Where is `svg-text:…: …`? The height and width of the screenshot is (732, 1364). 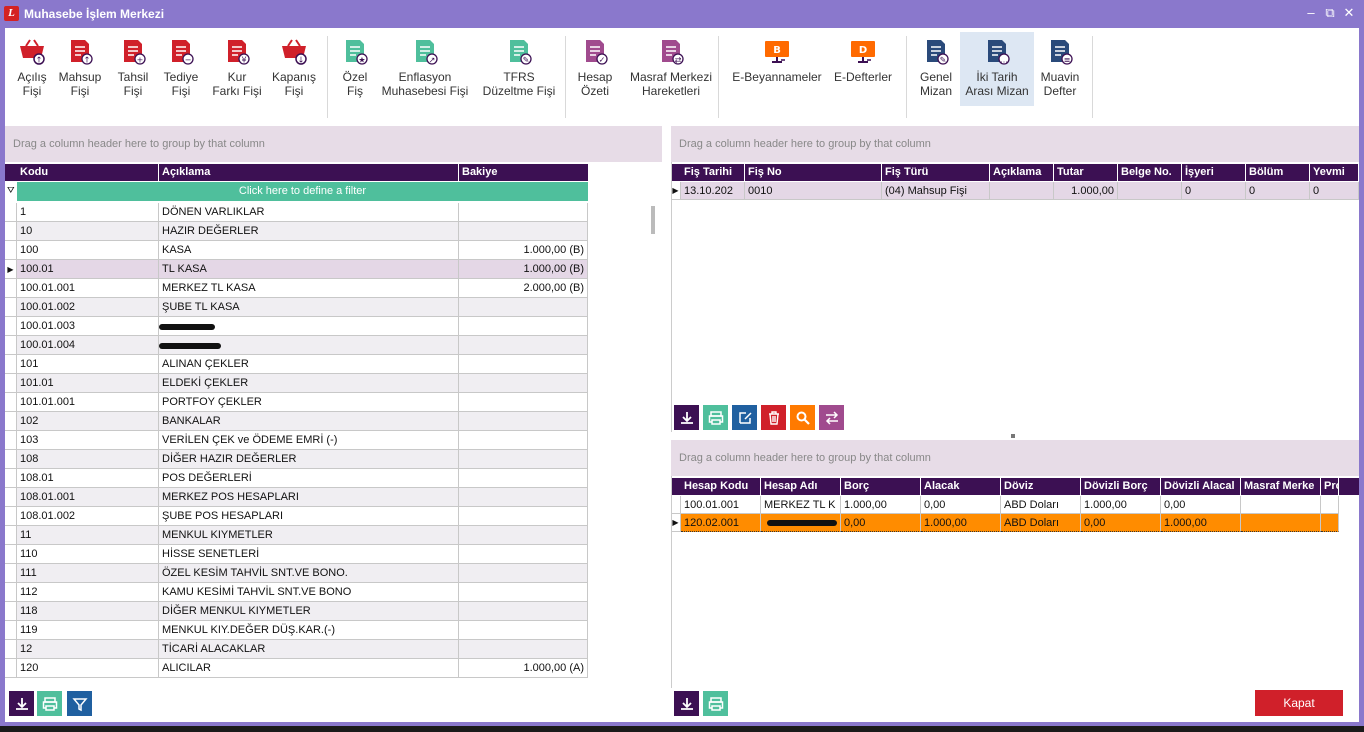 svg-text:…: … is located at coordinates (1004, 60).